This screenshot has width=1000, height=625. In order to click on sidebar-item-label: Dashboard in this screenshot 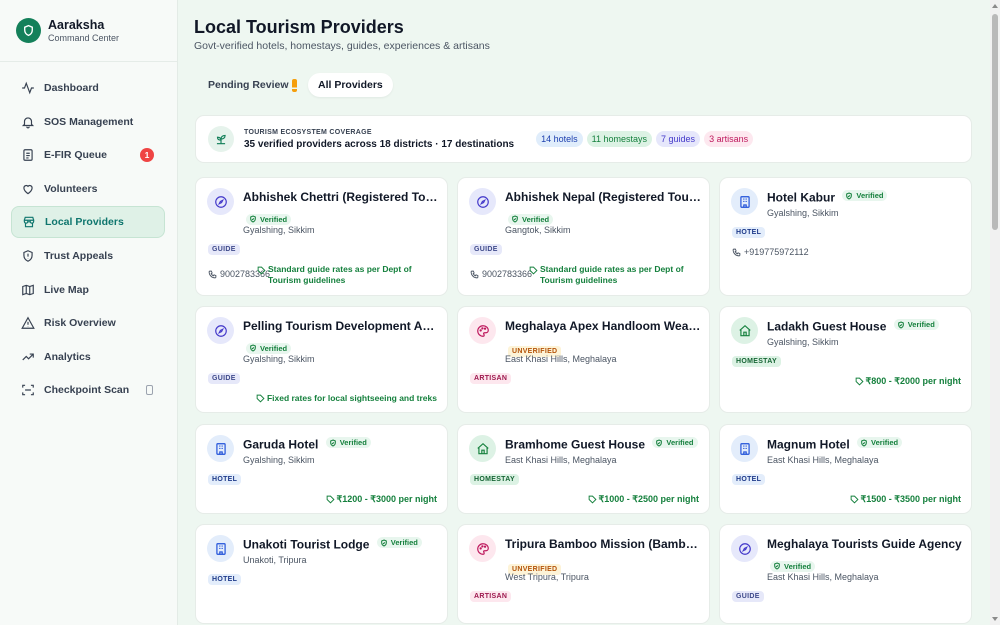, I will do `click(71, 88)`.